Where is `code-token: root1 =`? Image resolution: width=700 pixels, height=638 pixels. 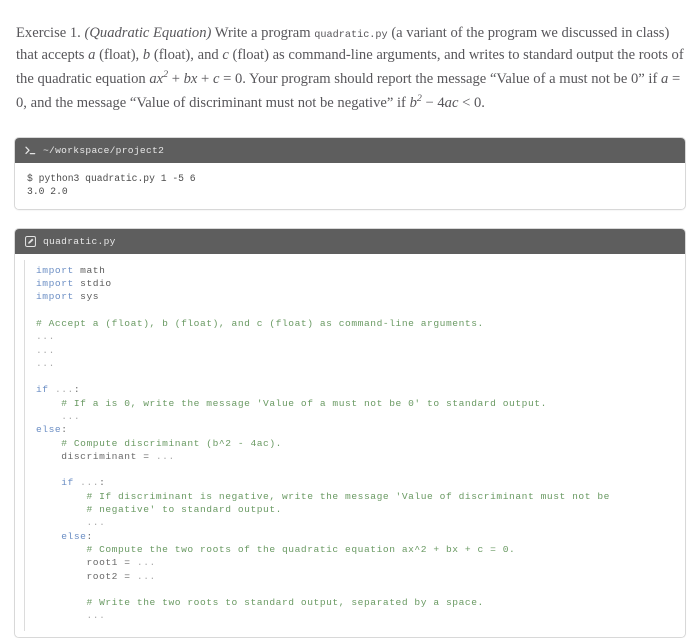
code-token: root1 = is located at coordinates (86, 563).